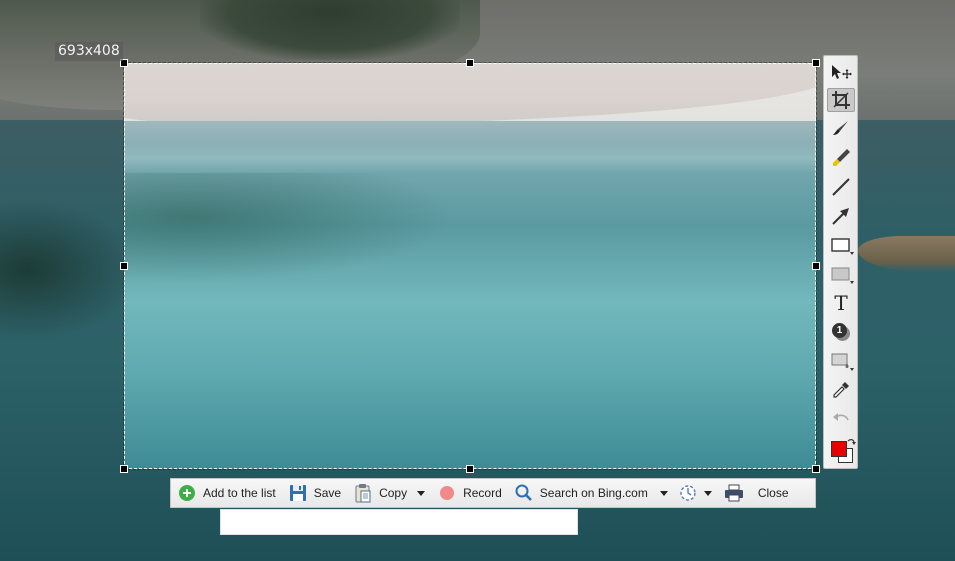 This screenshot has height=561, width=955. What do you see at coordinates (816, 266) in the screenshot?
I see `resize-handle-right` at bounding box center [816, 266].